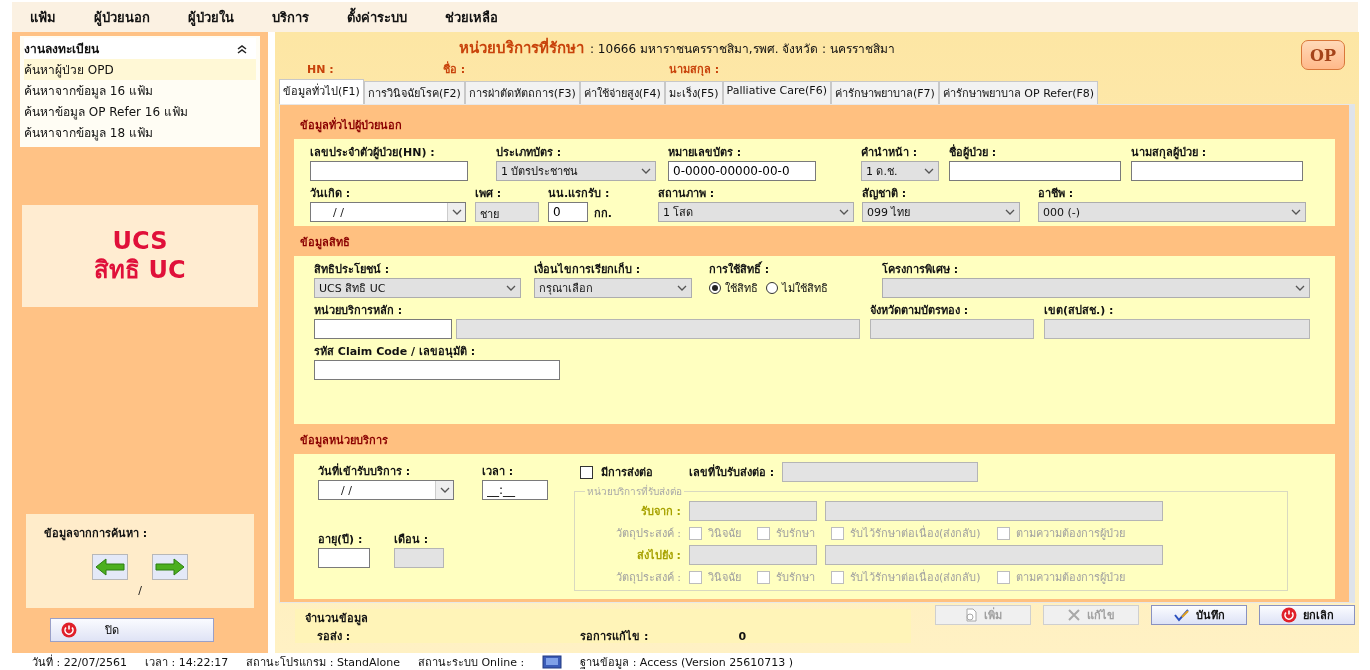 Image resolution: width=1370 pixels, height=670 pixels. I want to click on sidebar-item: ค้นหาจากข้อมูล 16 แฟ้ม, so click(140, 90).